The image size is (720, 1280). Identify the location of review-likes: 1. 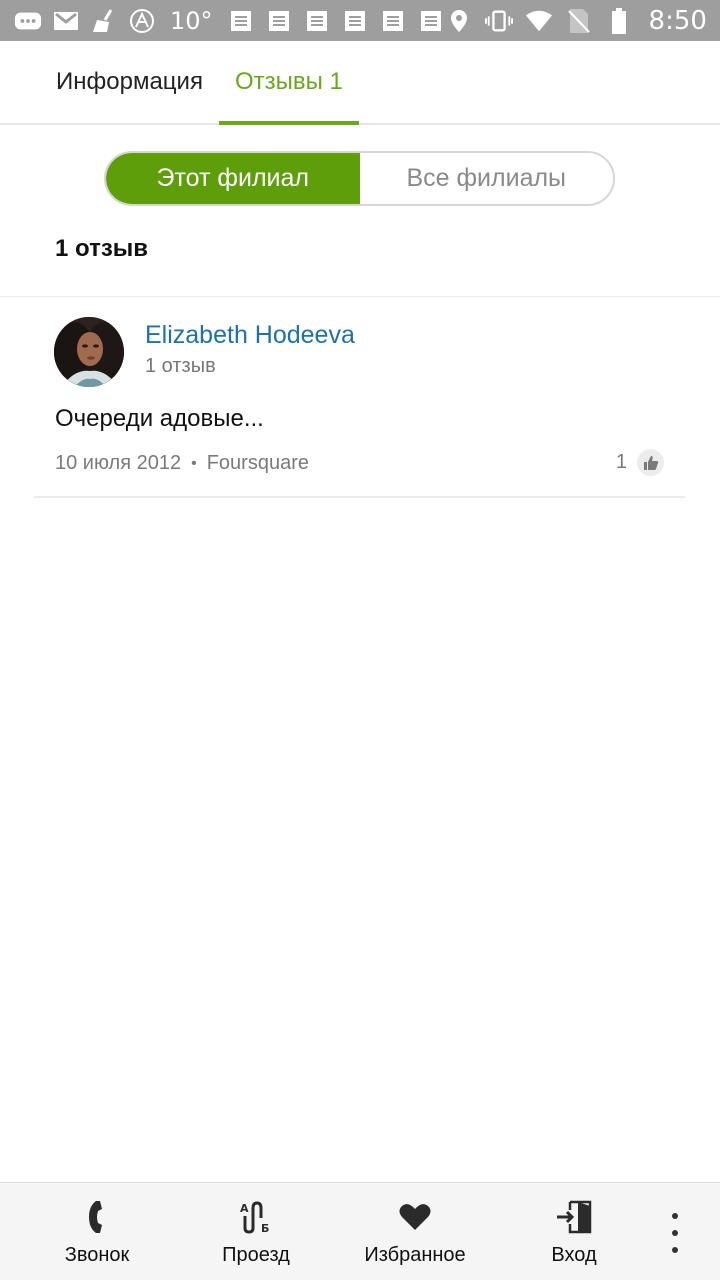
(640, 462).